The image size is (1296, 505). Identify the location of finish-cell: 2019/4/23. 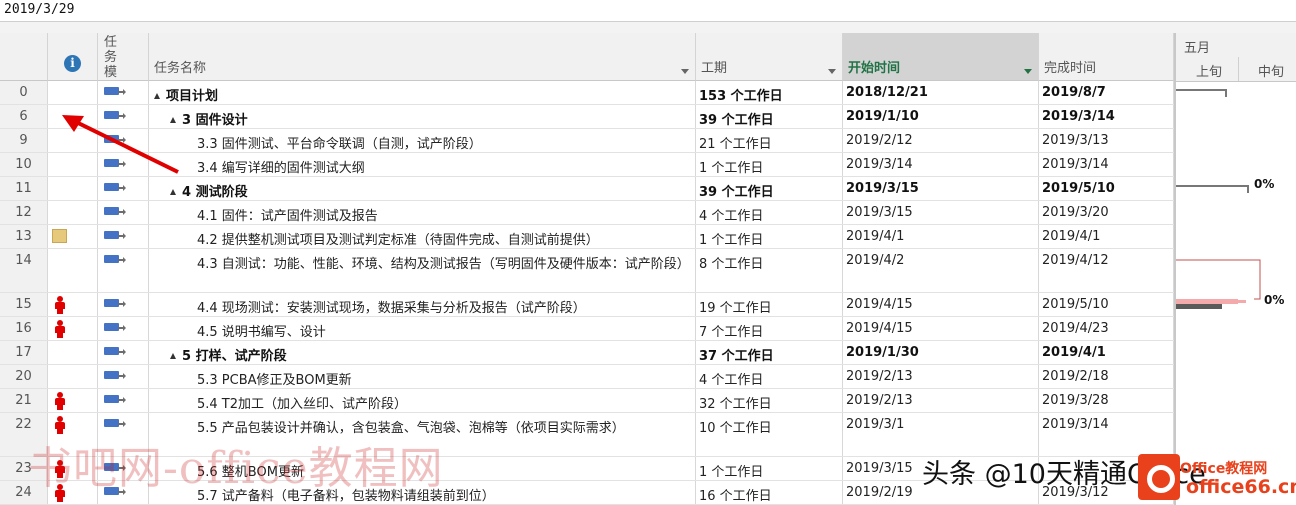
(1106, 328).